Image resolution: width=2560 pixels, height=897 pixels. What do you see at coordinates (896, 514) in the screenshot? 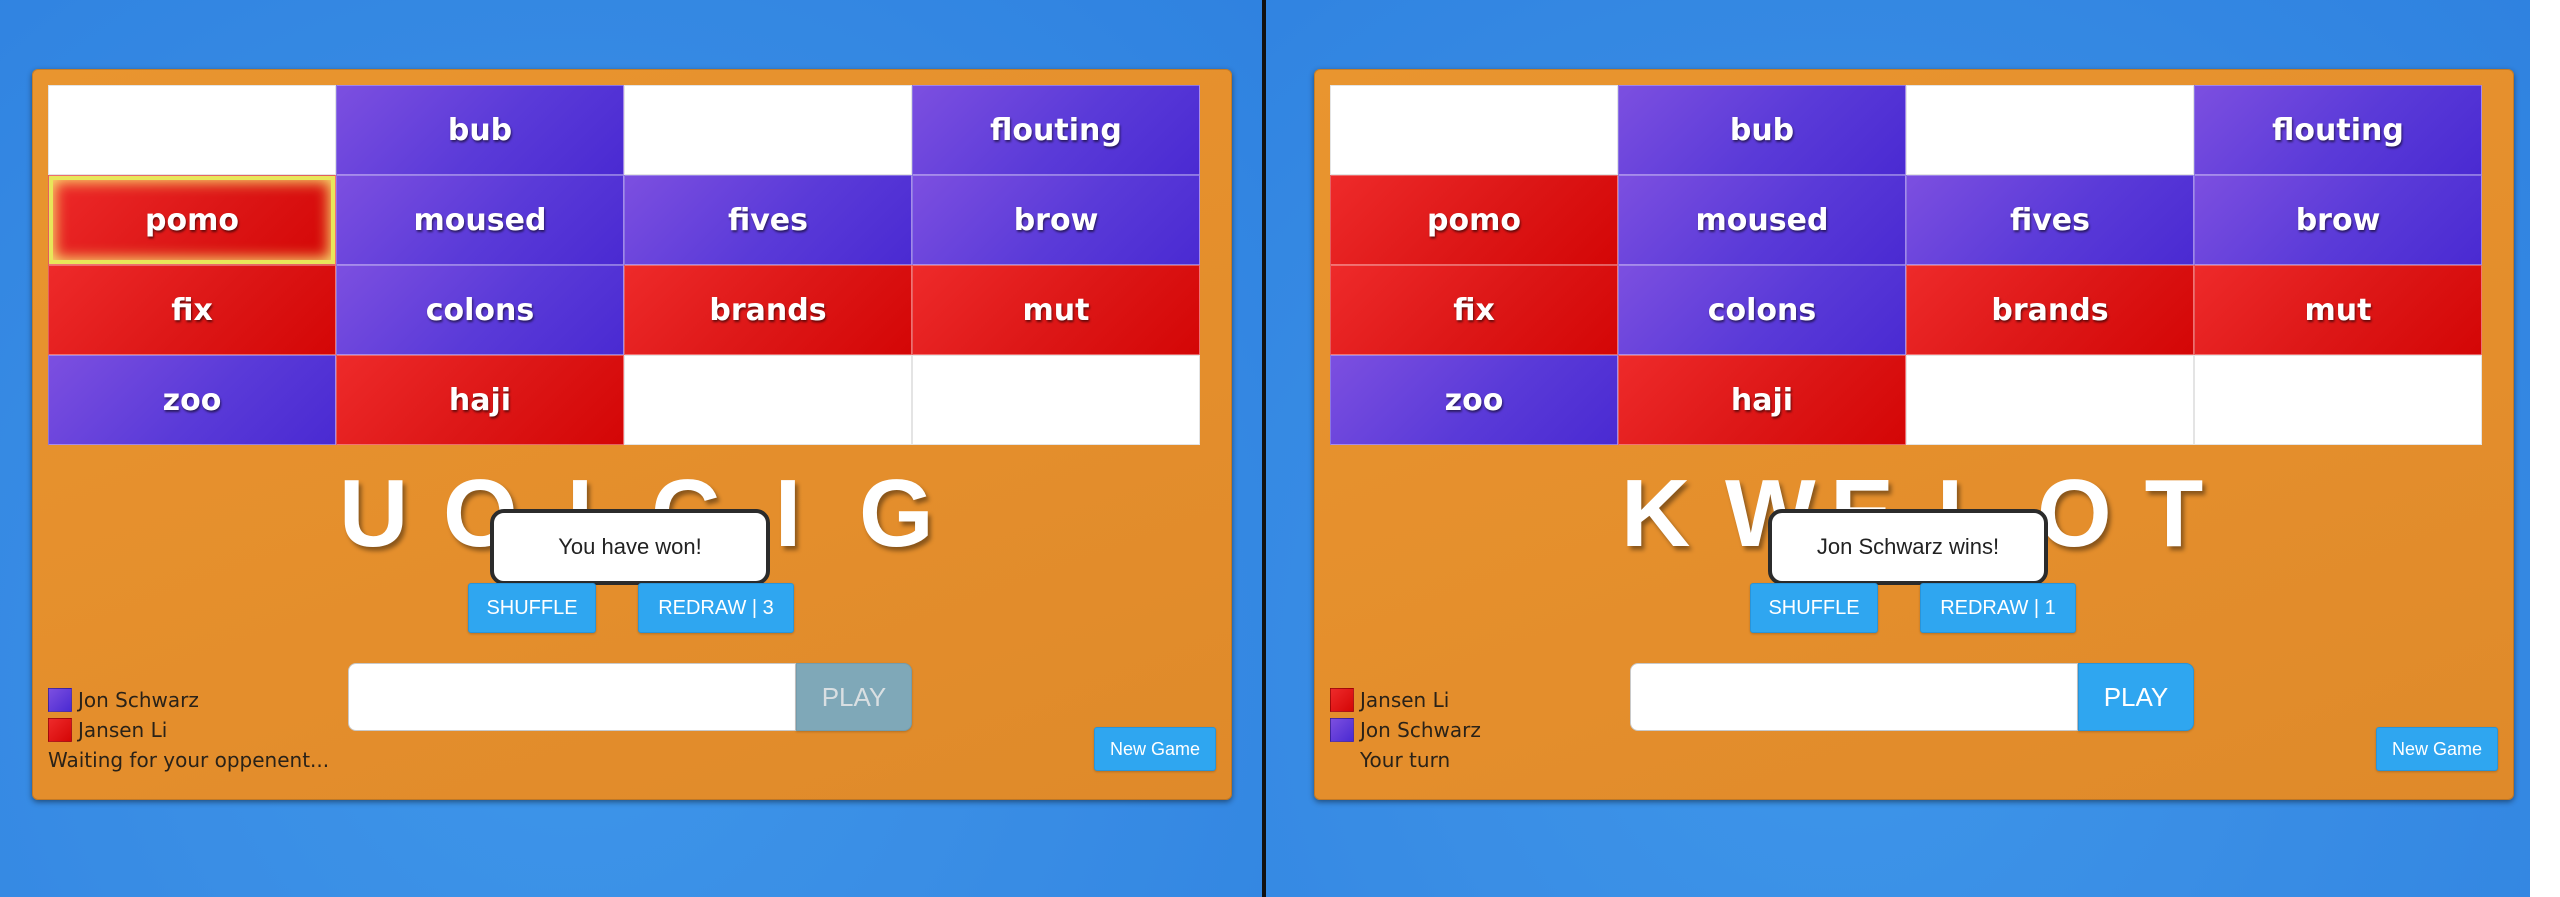
I see `letter-tile: G` at bounding box center [896, 514].